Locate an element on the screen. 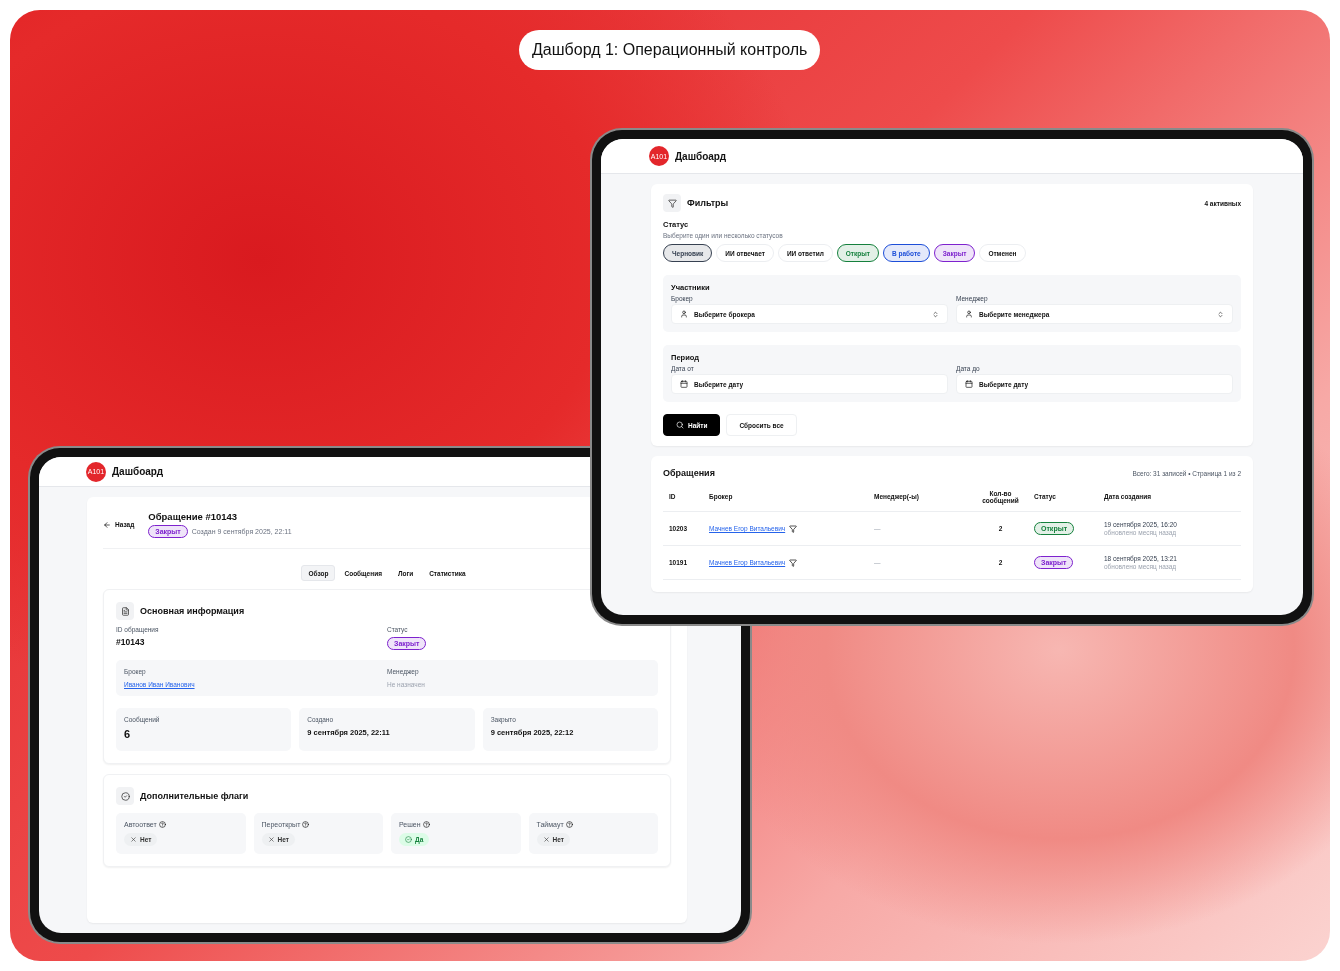 Image resolution: width=1340 pixels, height=971 pixels. info-title: Основная информация is located at coordinates (192, 611).